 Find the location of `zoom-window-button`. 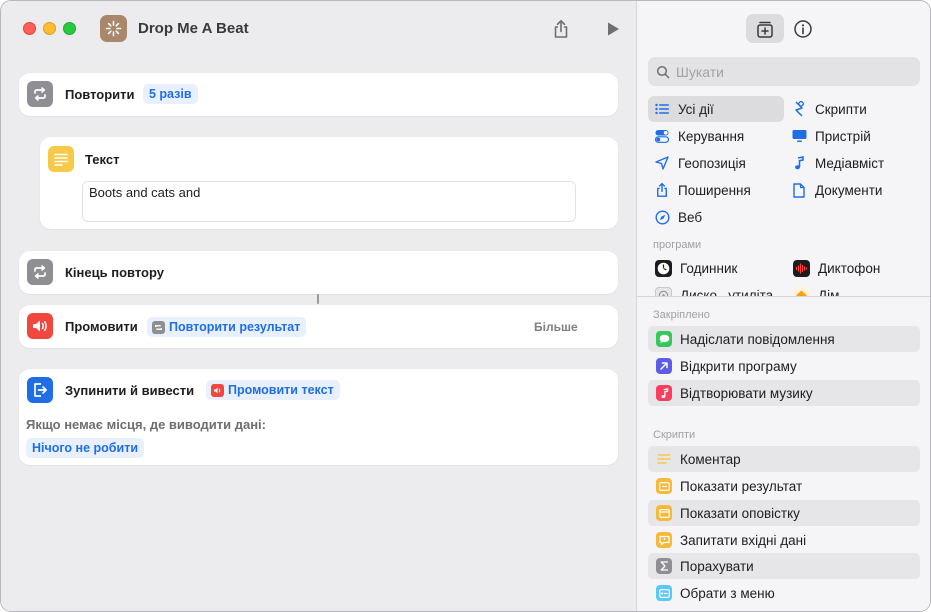

zoom-window-button is located at coordinates (69, 28).